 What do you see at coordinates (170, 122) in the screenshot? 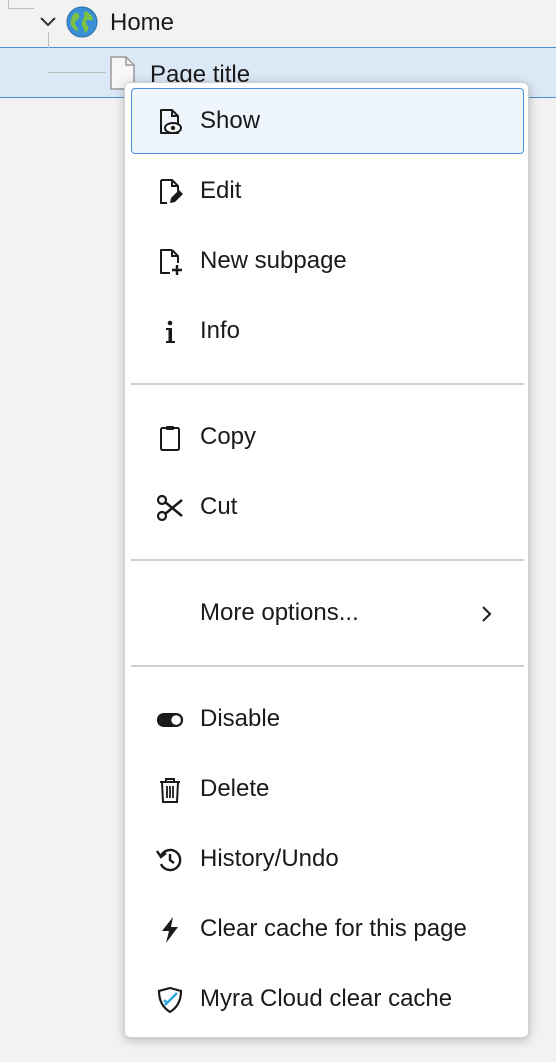
I see `show-eye-document-icon` at bounding box center [170, 122].